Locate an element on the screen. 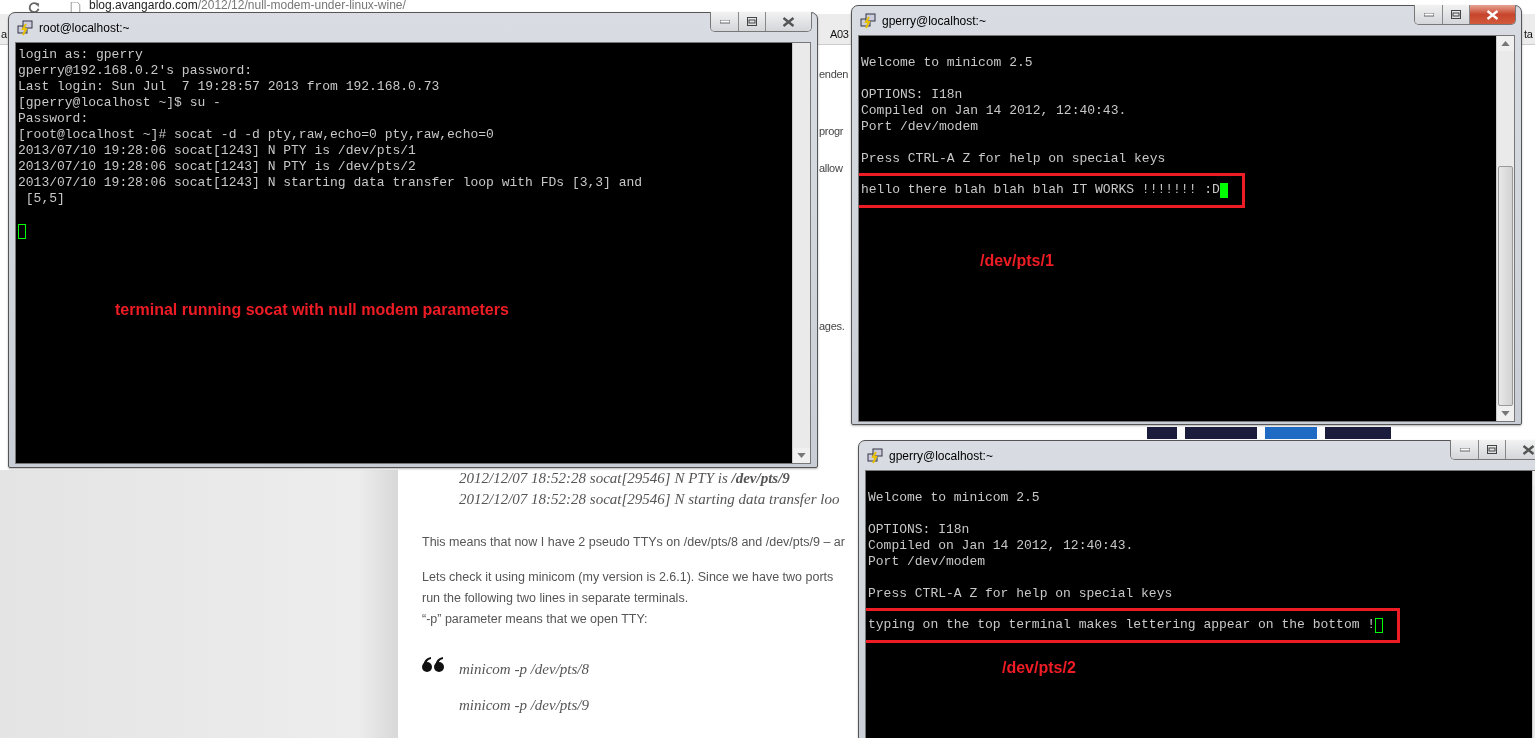 The height and width of the screenshot is (738, 1535). terminal-line: gperry@192.168.0.2's password: is located at coordinates (135, 71).